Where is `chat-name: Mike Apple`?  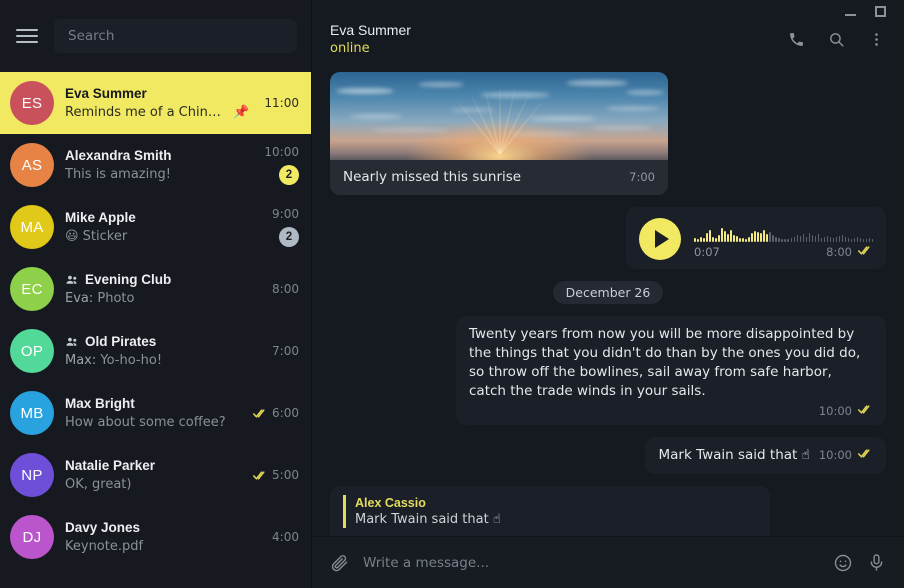
chat-name: Mike Apple is located at coordinates (100, 217).